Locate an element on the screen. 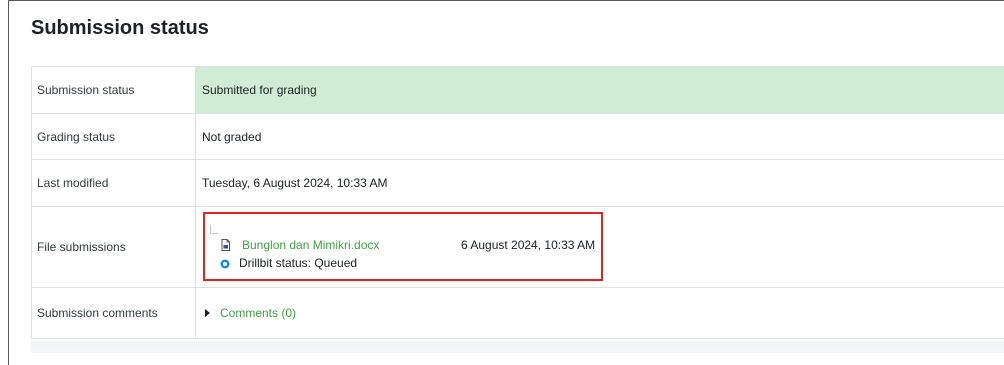 This screenshot has width=1004, height=365. table-row-submission-status: Submission status Submitted for grading is located at coordinates (517, 90).